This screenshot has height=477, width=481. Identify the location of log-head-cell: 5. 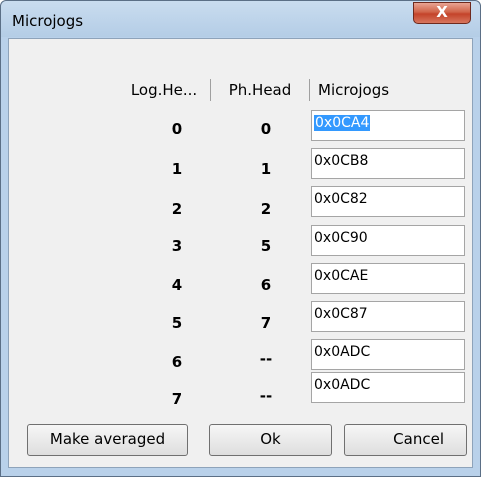
(177, 323).